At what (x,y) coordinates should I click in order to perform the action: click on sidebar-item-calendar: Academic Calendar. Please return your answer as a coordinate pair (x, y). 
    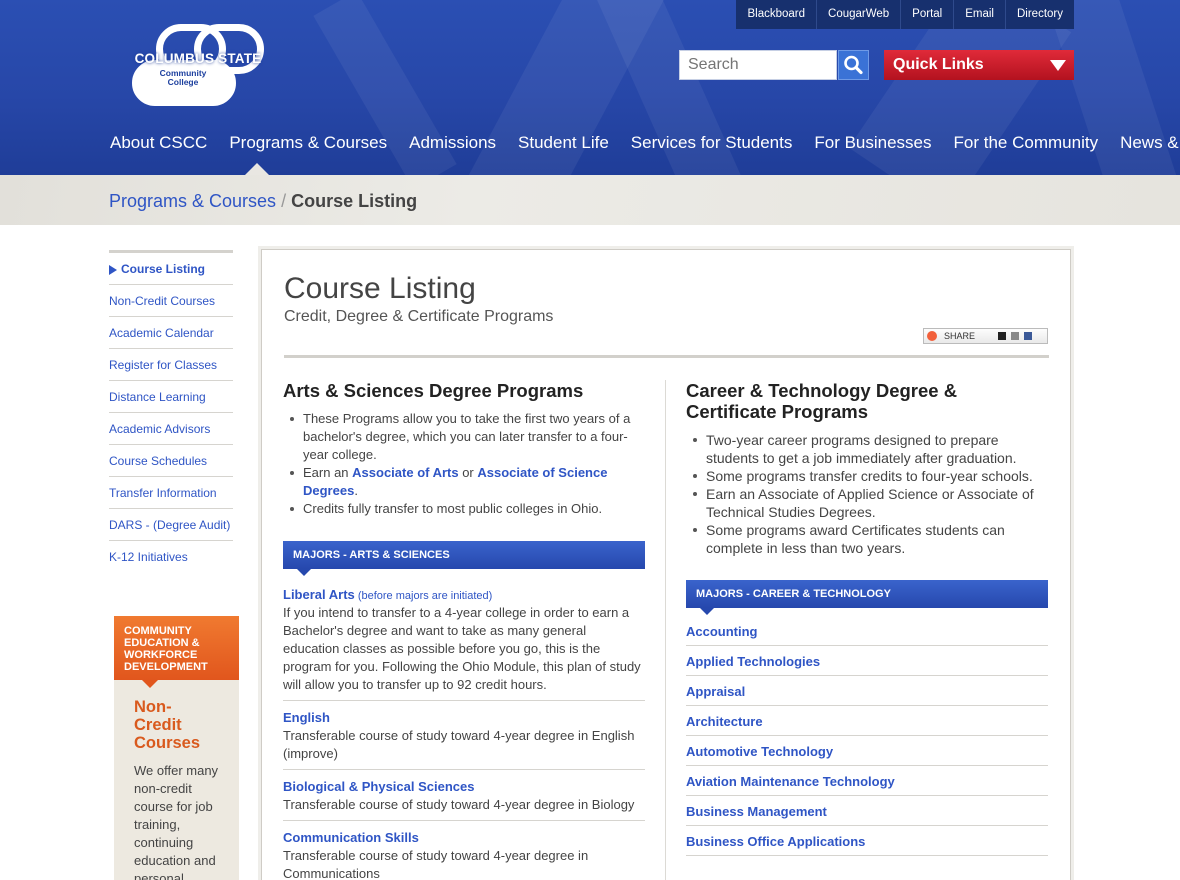
    Looking at the image, I should click on (171, 333).